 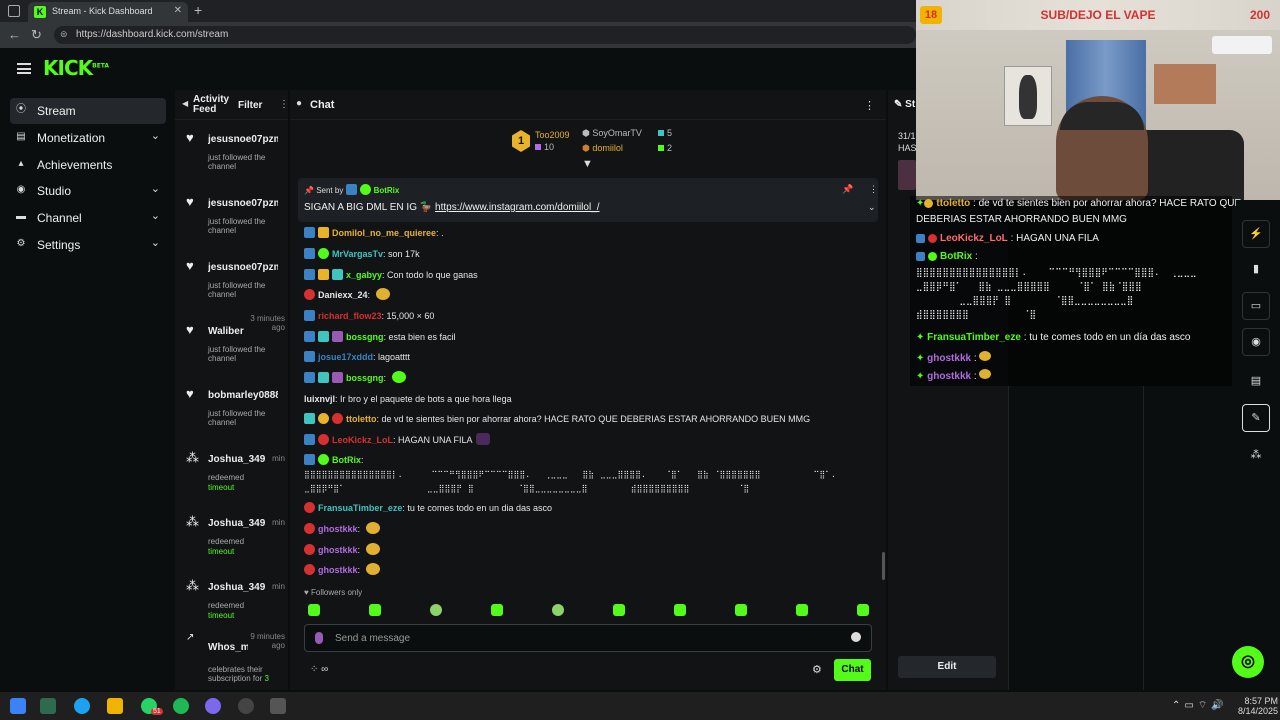 What do you see at coordinates (14, 11) in the screenshot?
I see `window-menu-icon` at bounding box center [14, 11].